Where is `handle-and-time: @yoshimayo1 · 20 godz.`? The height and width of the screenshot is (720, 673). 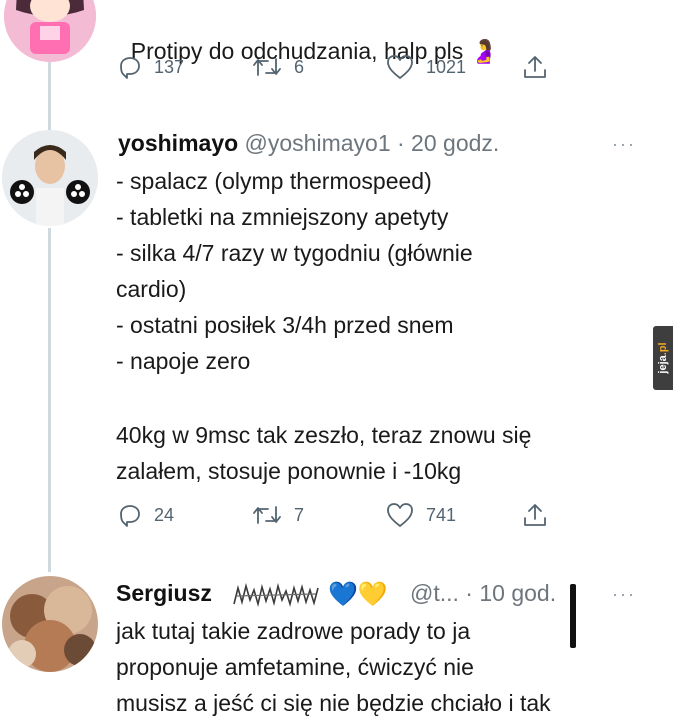 handle-and-time: @yoshimayo1 · 20 godz. is located at coordinates (372, 143).